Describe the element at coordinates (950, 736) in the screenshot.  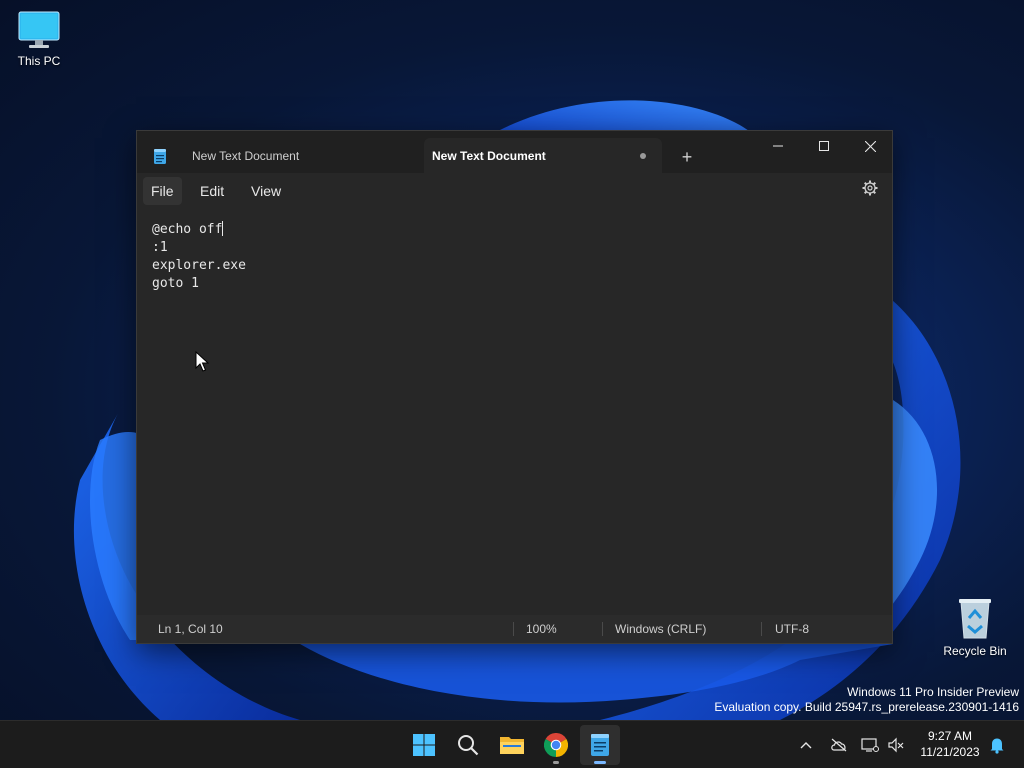
I see `clock-time: 9:27 AM` at that location.